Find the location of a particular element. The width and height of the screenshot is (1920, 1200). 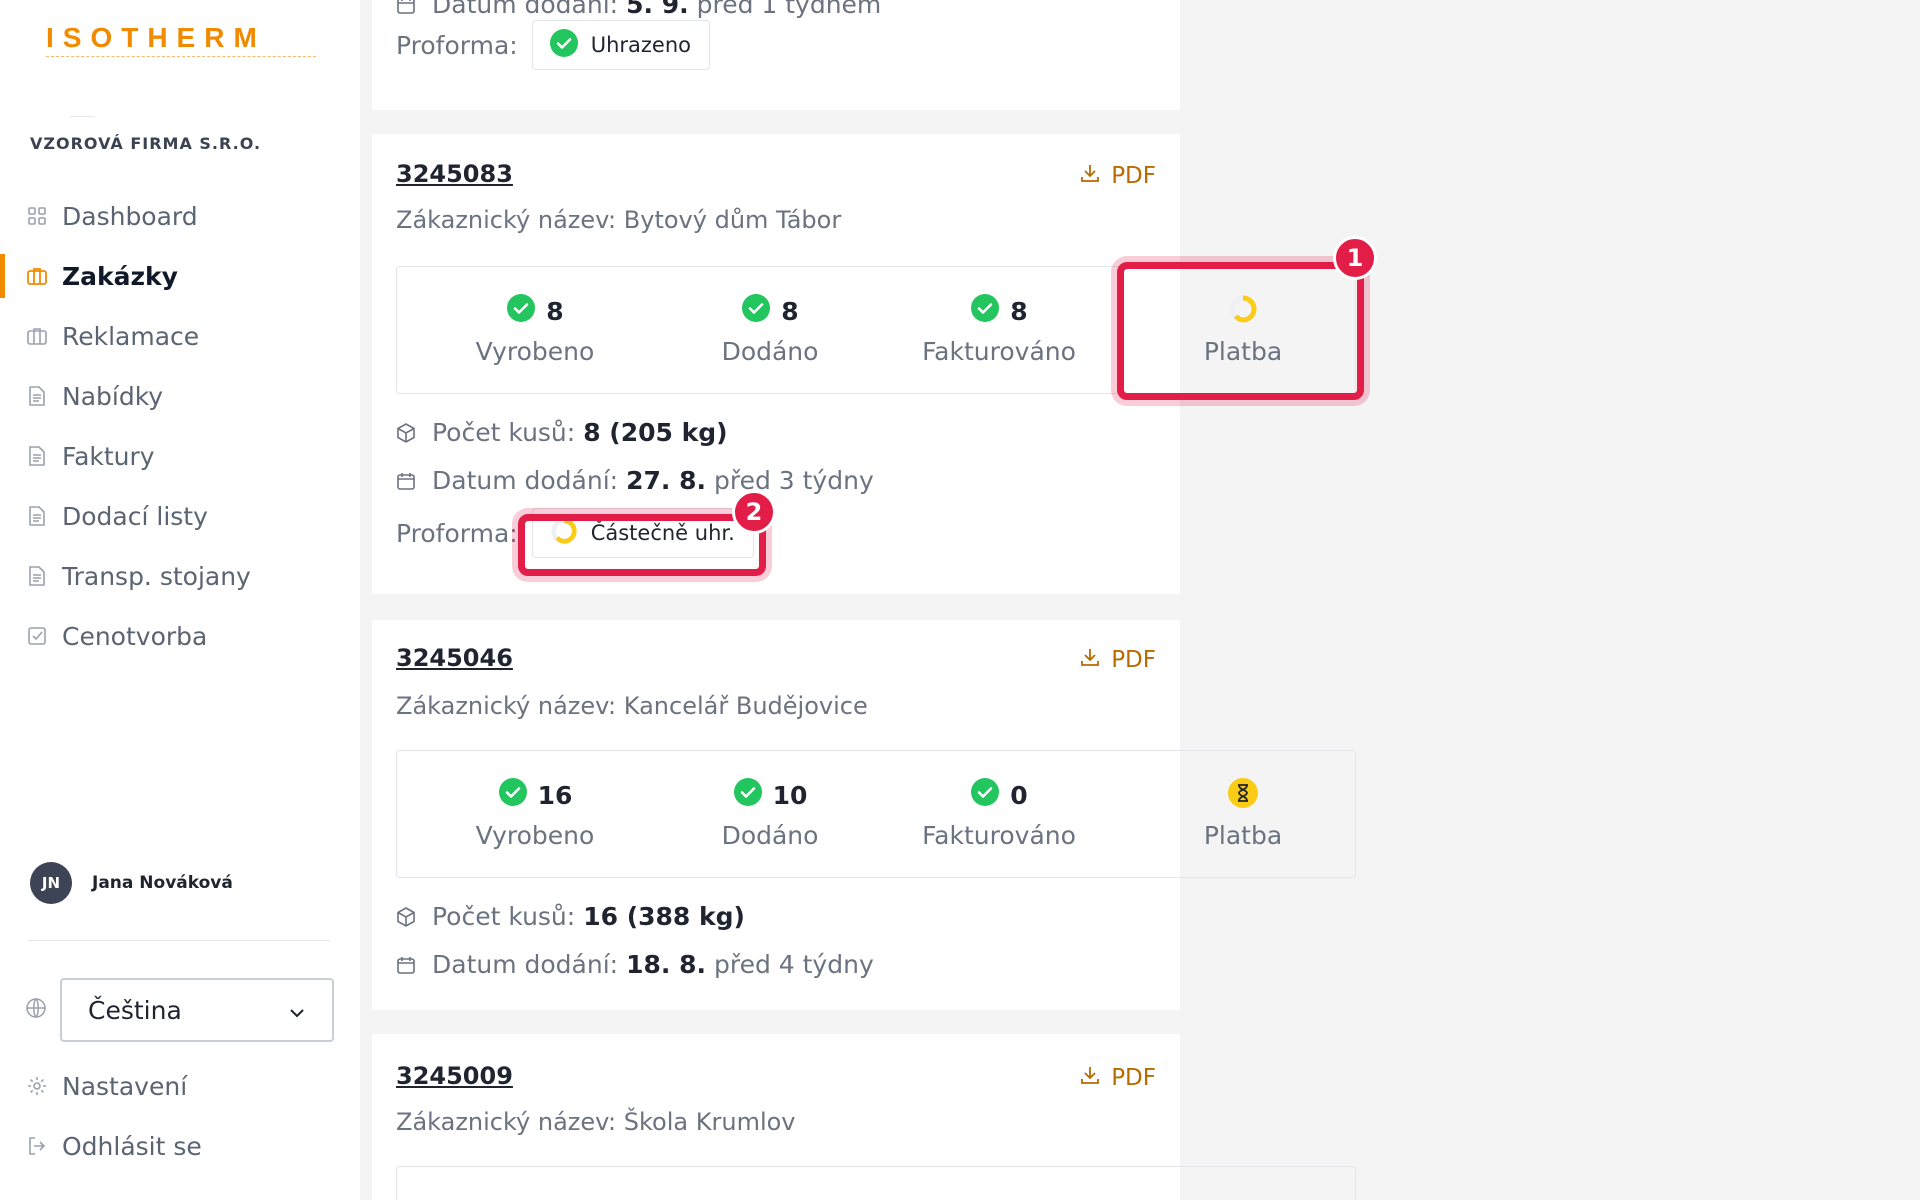

logo-underline is located at coordinates (181, 56).